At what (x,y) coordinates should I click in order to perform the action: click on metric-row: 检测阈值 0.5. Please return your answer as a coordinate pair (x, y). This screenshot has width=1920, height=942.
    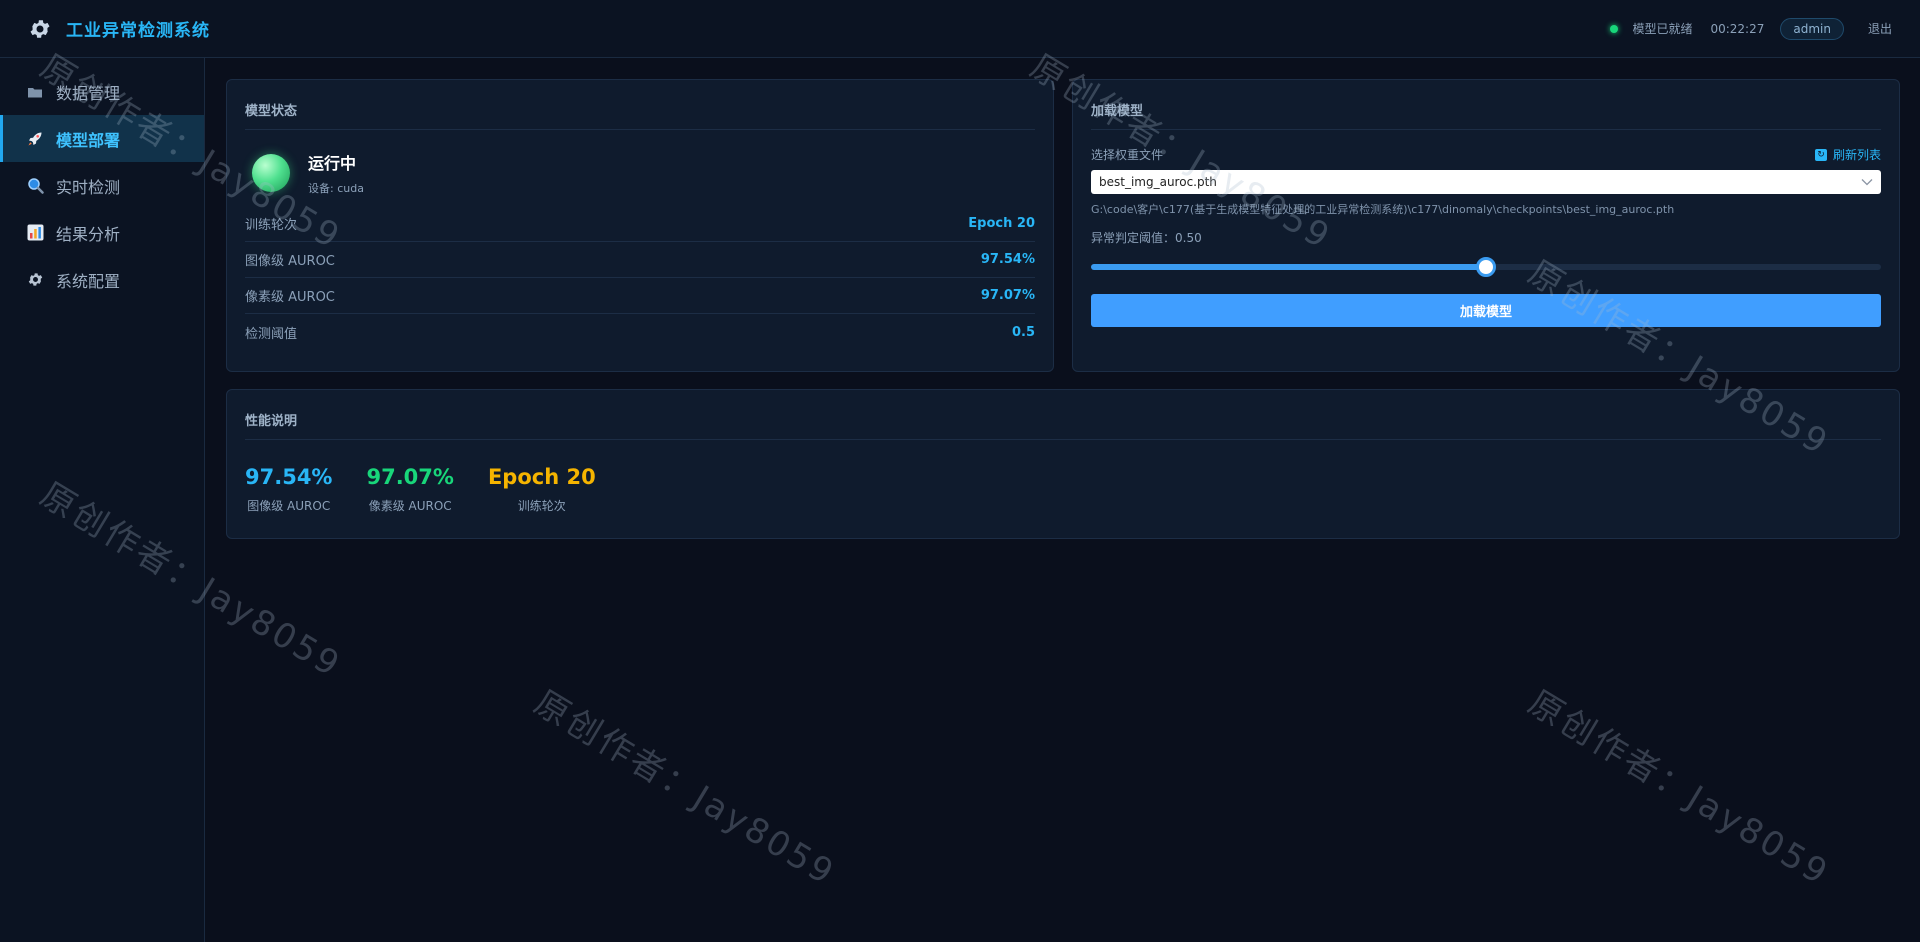
    Looking at the image, I should click on (640, 332).